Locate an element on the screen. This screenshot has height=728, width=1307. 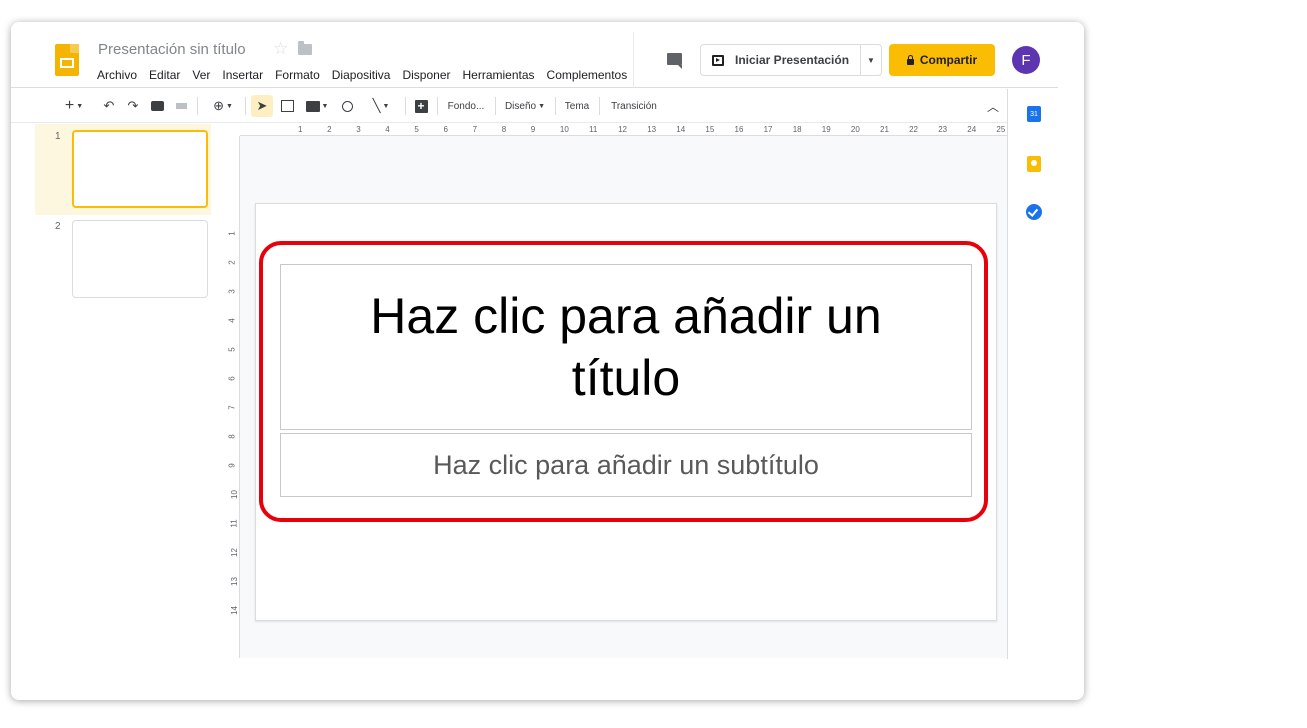
subtitle-placeholder: Haz clic para añadir un subtítulo is located at coordinates (626, 465).